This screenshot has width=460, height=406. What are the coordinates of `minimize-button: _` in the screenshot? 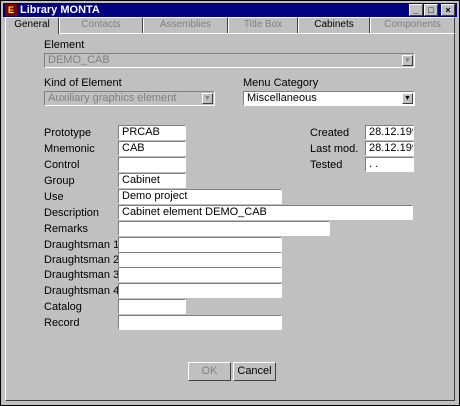 It's located at (416, 10).